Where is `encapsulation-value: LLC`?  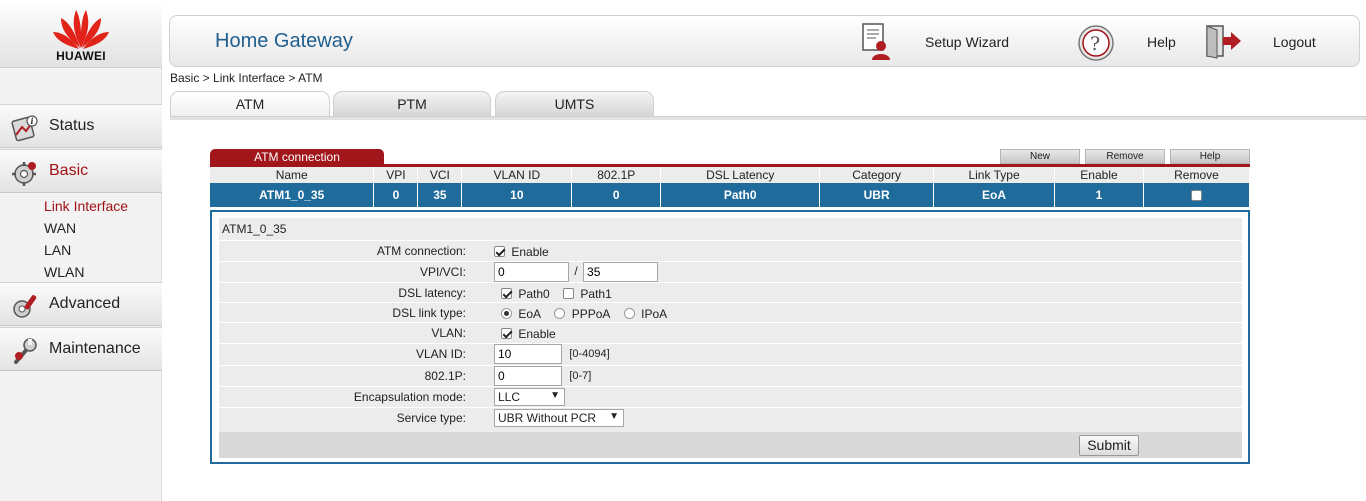 encapsulation-value: LLC is located at coordinates (509, 397).